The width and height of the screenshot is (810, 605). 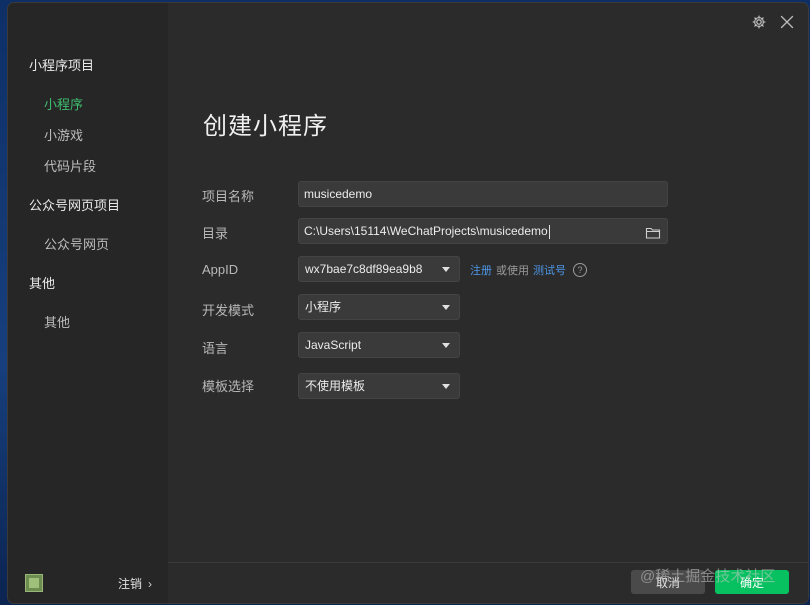 What do you see at coordinates (76, 243) in the screenshot?
I see `sidebar-item-official-account-web: 公众号网页` at bounding box center [76, 243].